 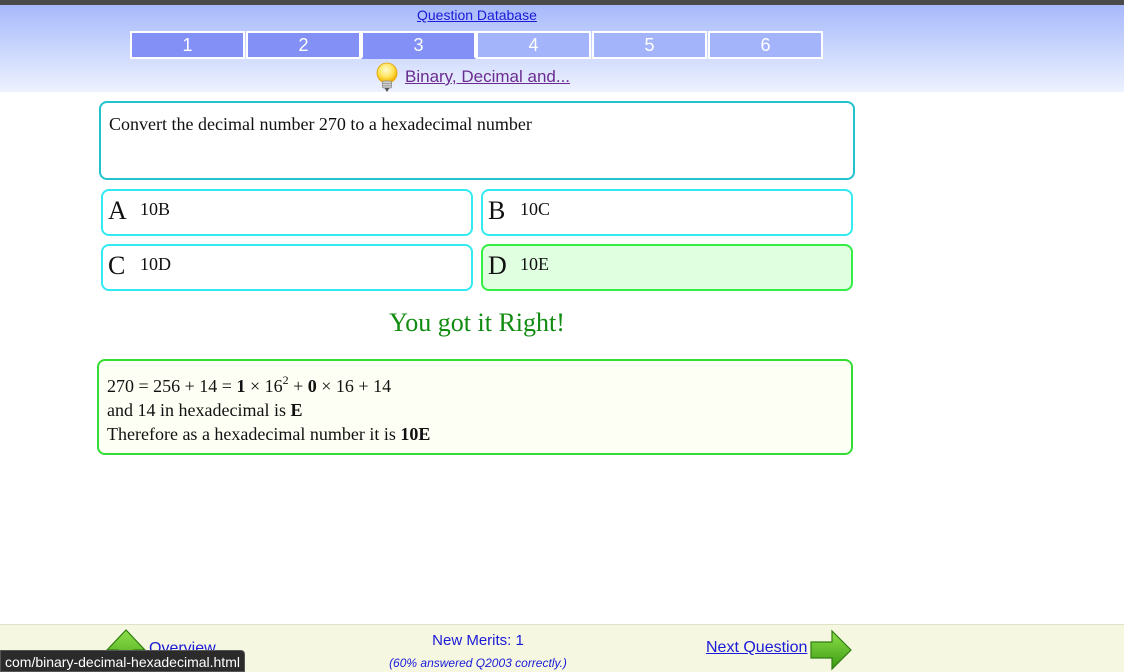 What do you see at coordinates (117, 265) in the screenshot?
I see `answer-letter: C` at bounding box center [117, 265].